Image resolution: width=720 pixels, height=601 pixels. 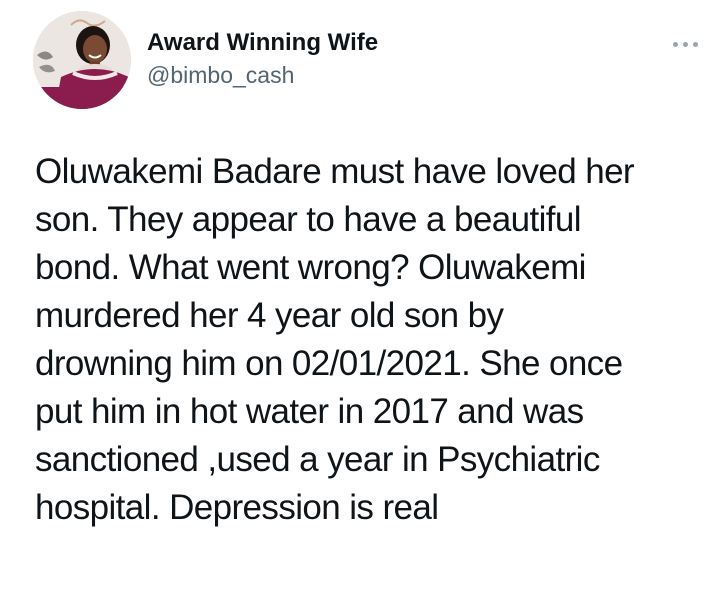 What do you see at coordinates (309, 411) in the screenshot?
I see `tweet-text-line: put him in hot water in 2017 and was` at bounding box center [309, 411].